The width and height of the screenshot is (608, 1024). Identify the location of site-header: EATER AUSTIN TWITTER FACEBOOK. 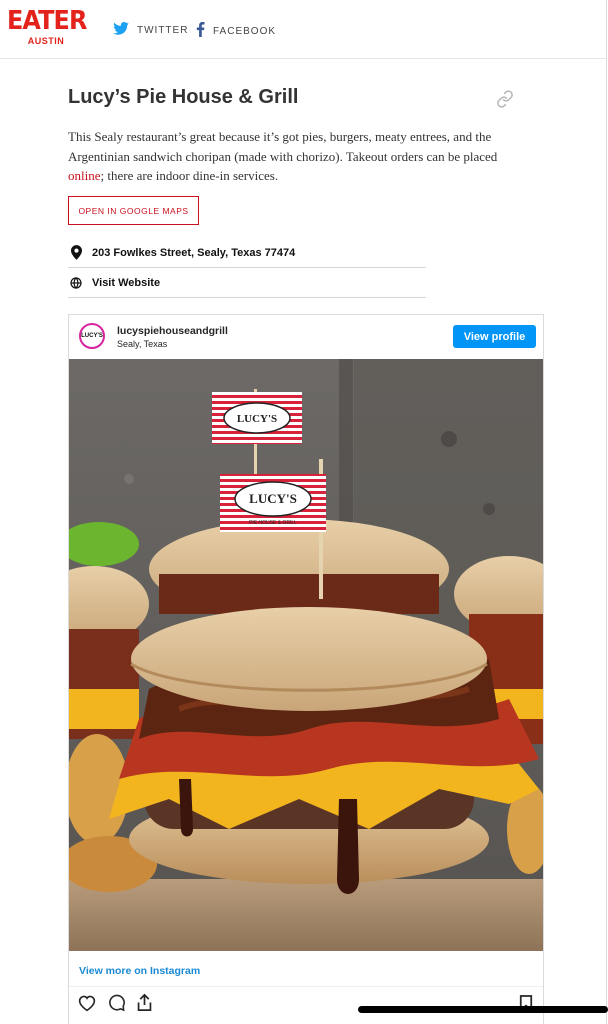
(303, 29).